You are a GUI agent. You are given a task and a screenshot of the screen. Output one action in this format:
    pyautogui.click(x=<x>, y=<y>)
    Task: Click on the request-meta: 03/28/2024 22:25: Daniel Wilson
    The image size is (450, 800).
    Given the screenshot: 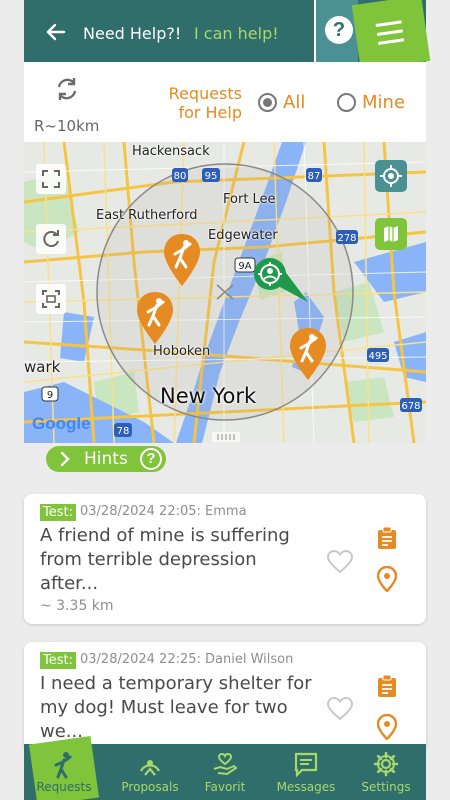 What is the action you would take?
    pyautogui.click(x=187, y=659)
    